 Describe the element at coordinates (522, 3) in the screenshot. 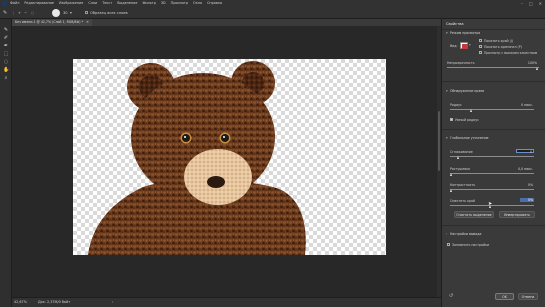

I see `minimize-button: –` at that location.